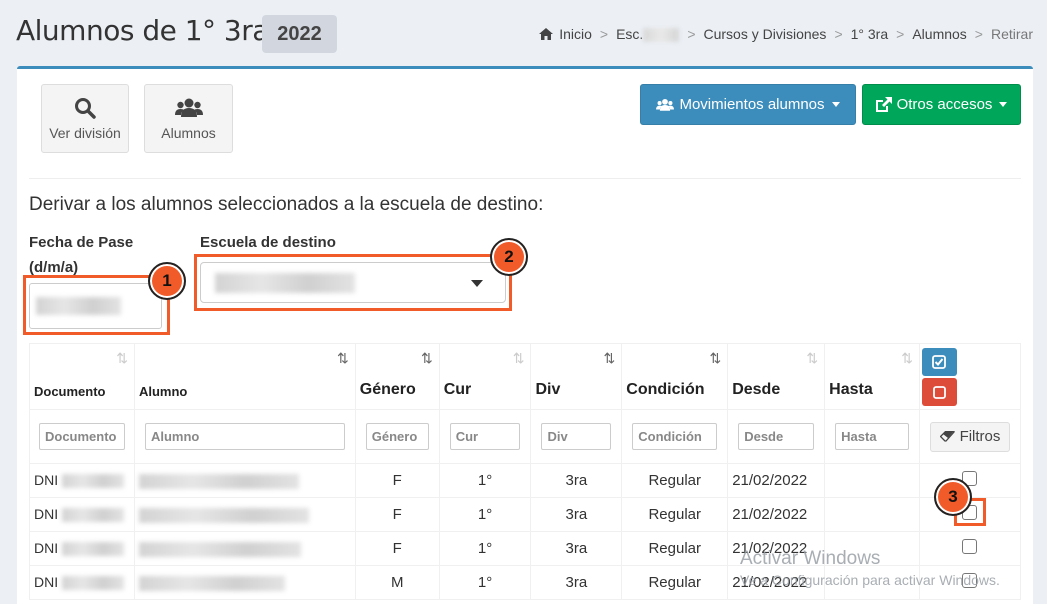 This screenshot has height=604, width=1047. Describe the element at coordinates (752, 104) in the screenshot. I see `movimientos-label: Movimientos alumnos` at that location.